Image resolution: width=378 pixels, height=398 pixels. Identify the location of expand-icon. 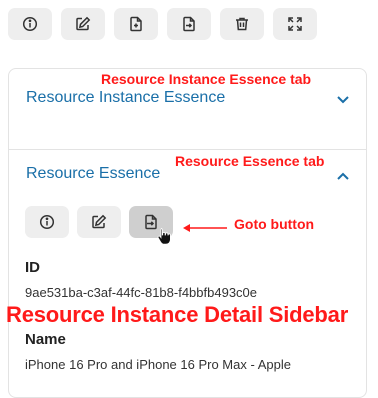
(295, 24).